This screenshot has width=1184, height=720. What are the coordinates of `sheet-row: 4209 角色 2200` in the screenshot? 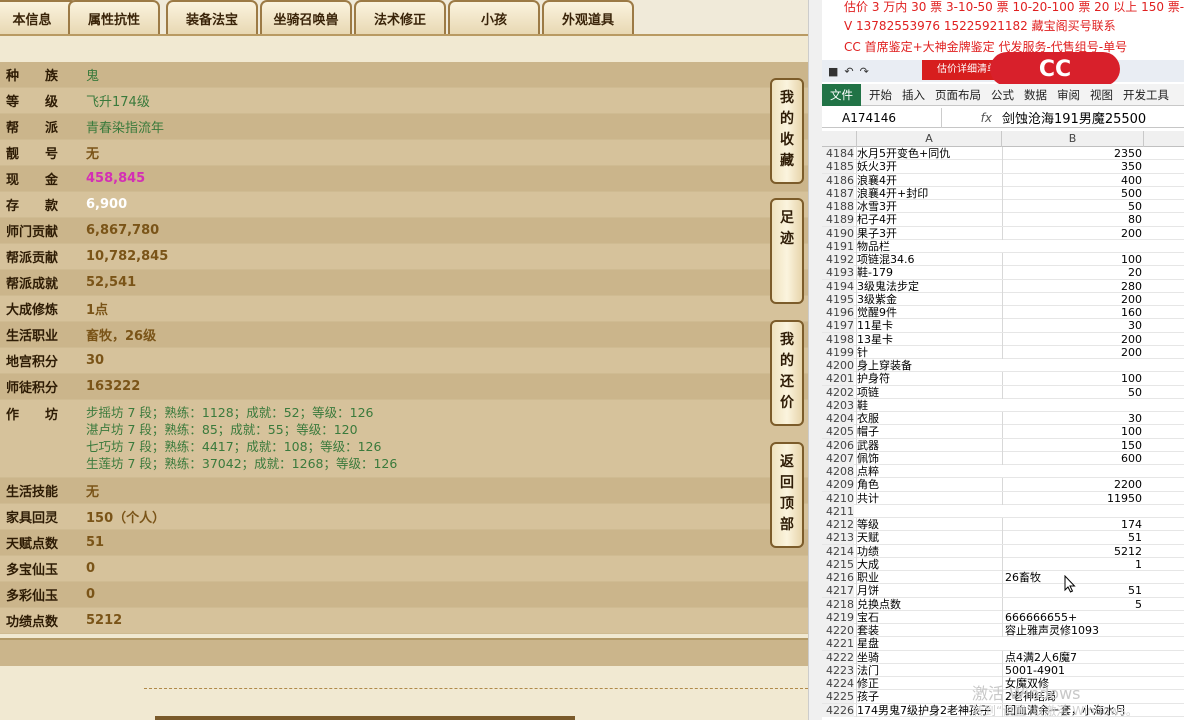 It's located at (1003, 485).